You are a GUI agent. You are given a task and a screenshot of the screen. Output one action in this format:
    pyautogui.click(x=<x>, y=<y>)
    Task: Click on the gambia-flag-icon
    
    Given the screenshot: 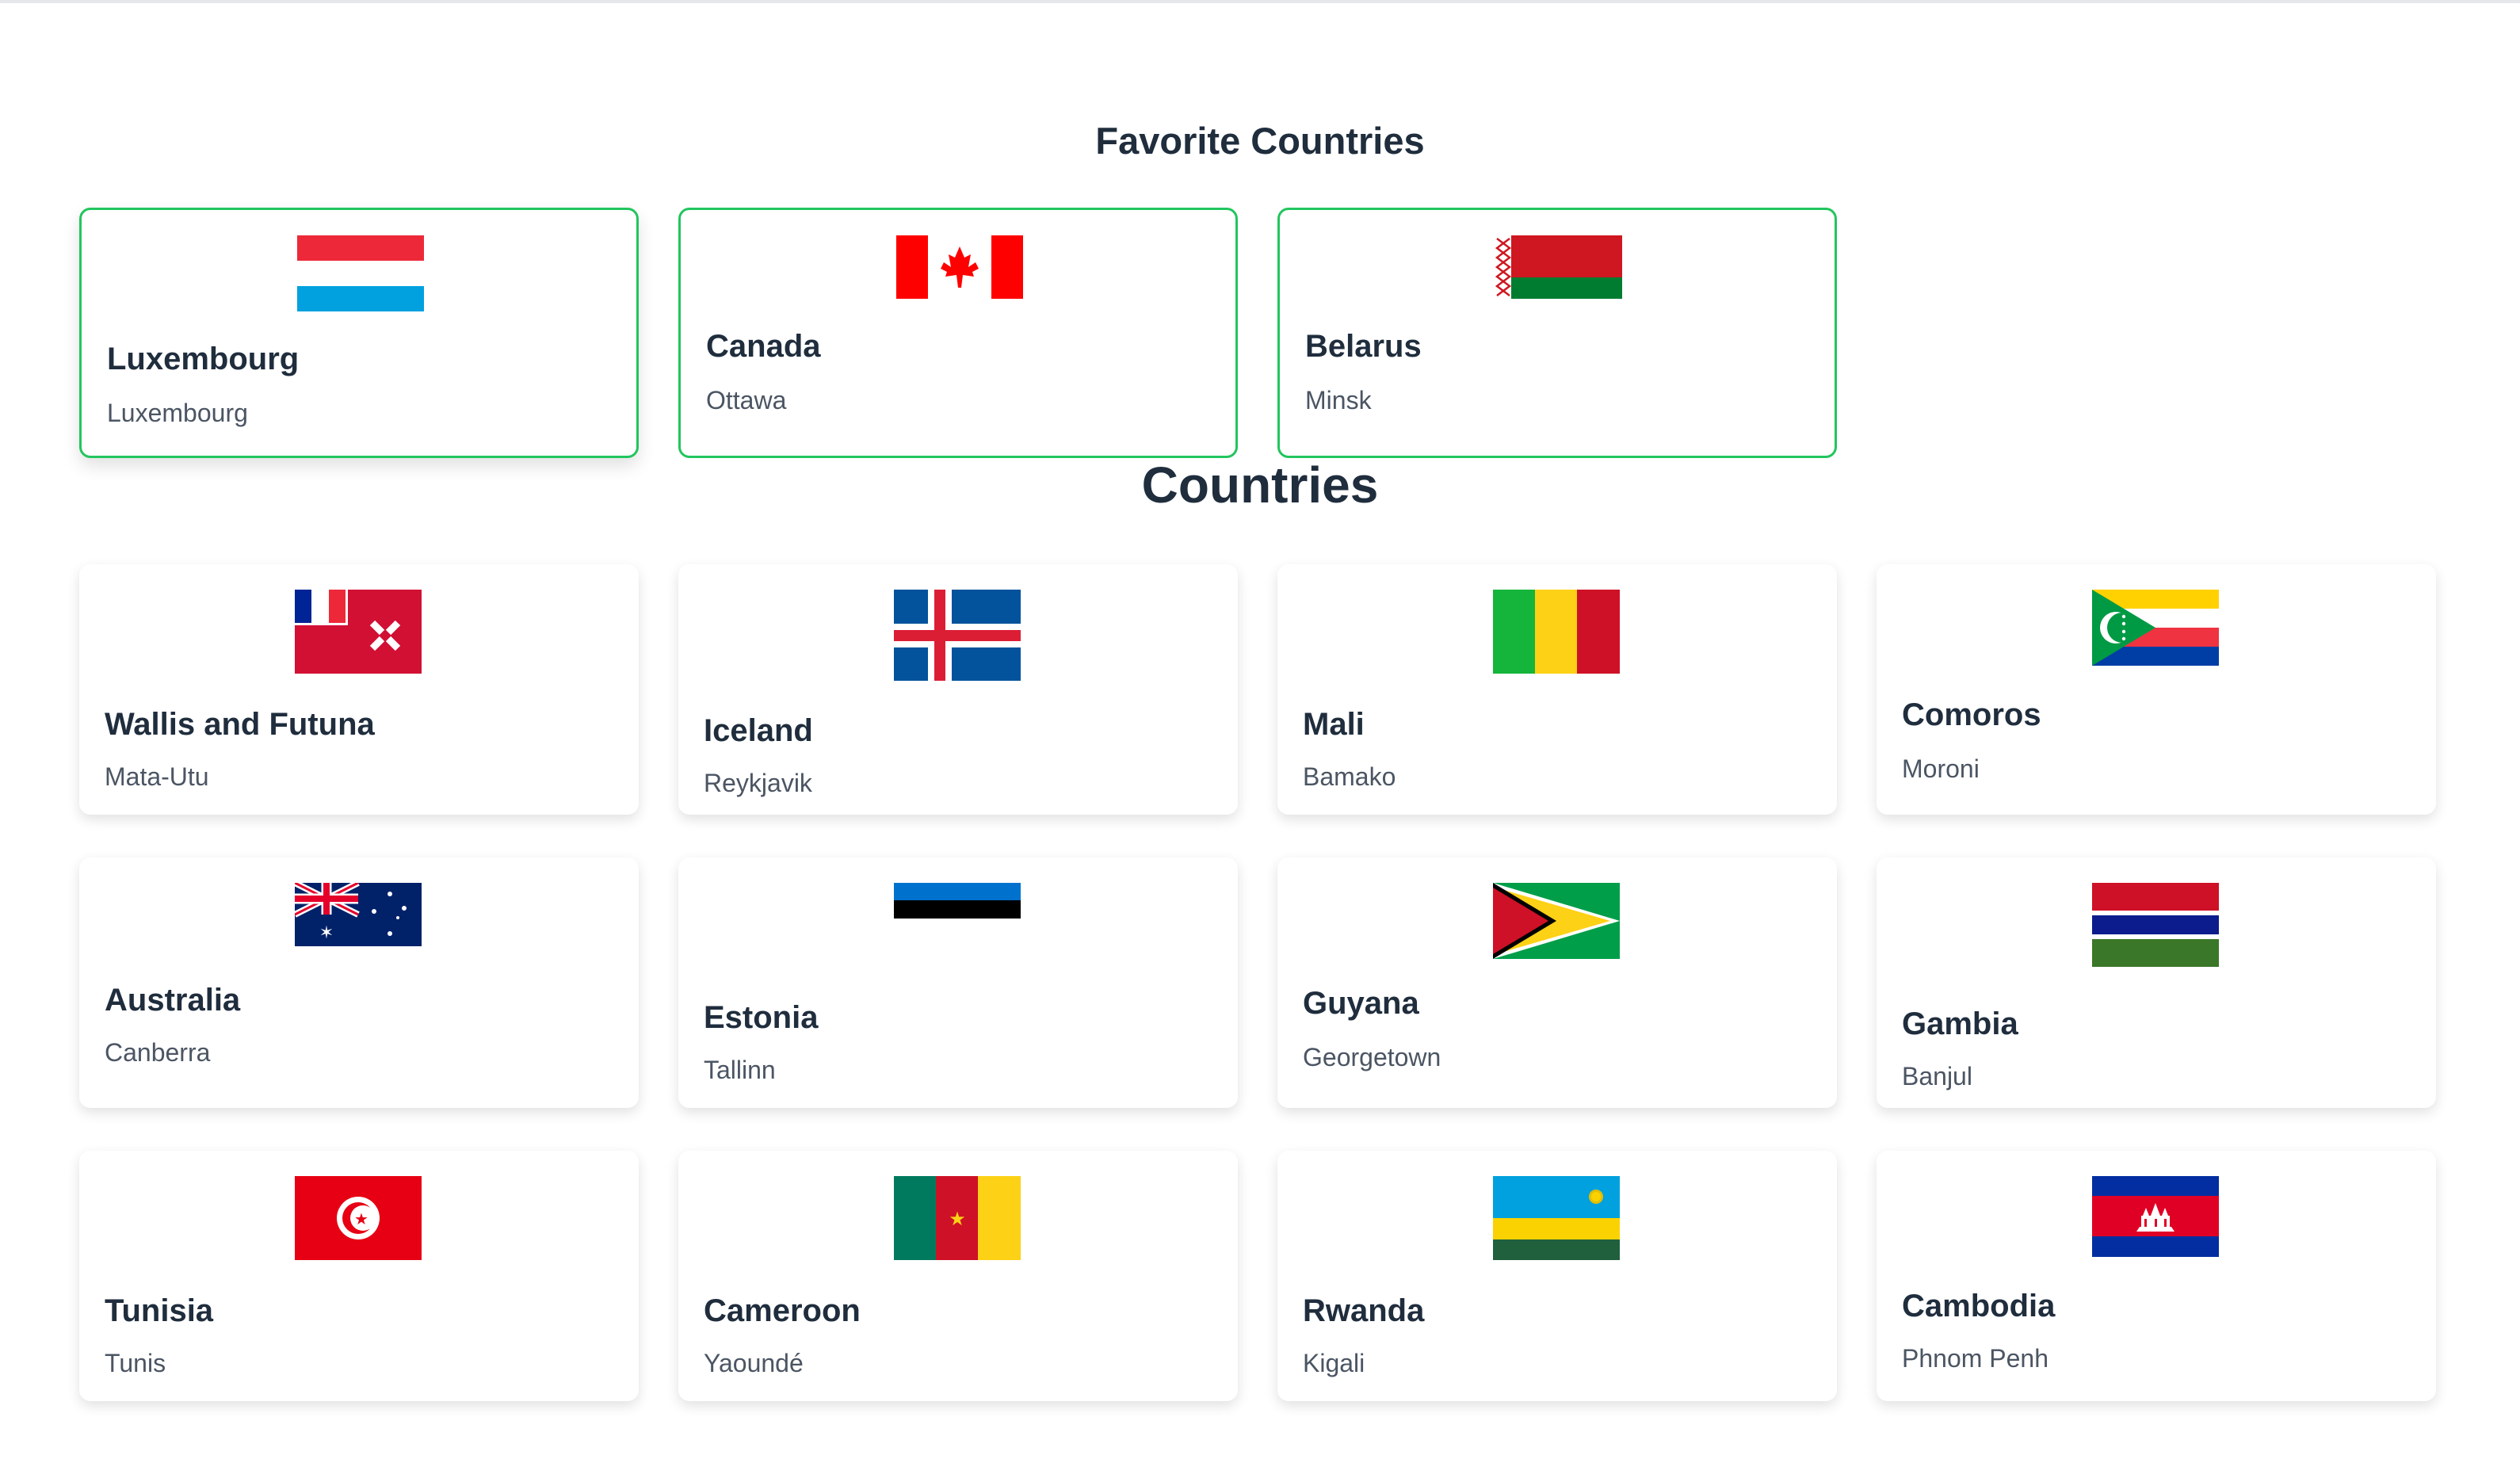 What is the action you would take?
    pyautogui.click(x=2155, y=925)
    